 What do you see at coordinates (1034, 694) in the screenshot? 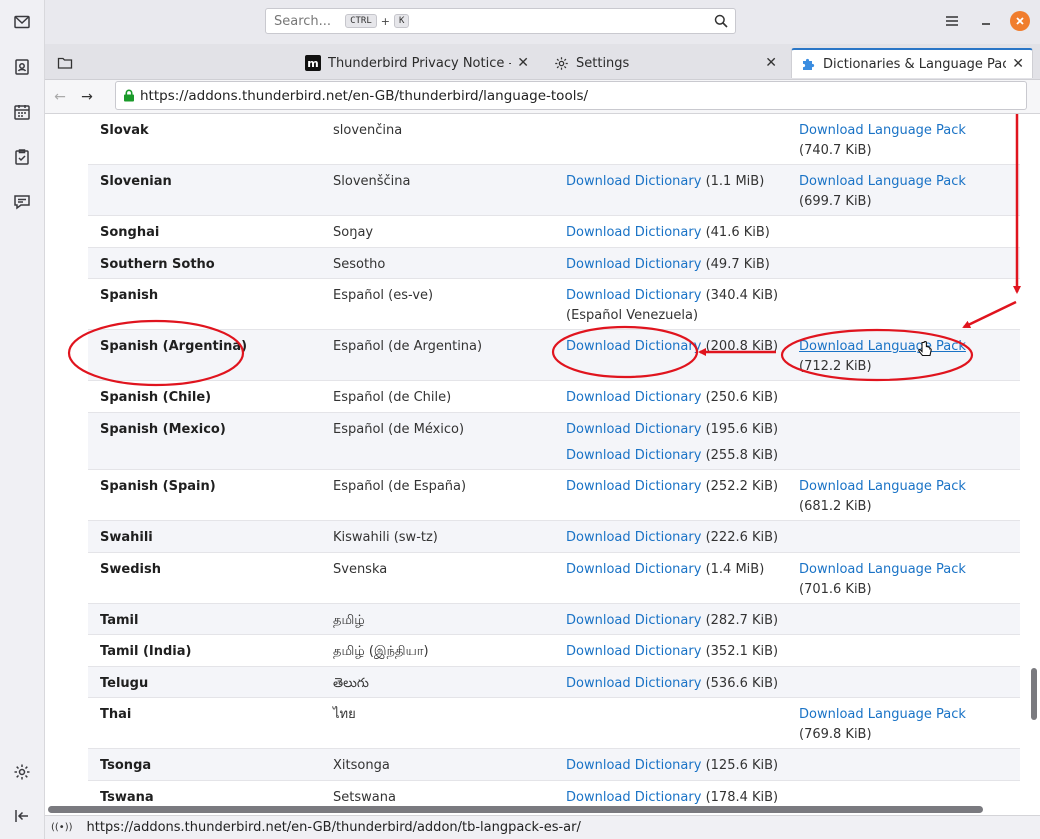
I see `vertical-scrollbar` at bounding box center [1034, 694].